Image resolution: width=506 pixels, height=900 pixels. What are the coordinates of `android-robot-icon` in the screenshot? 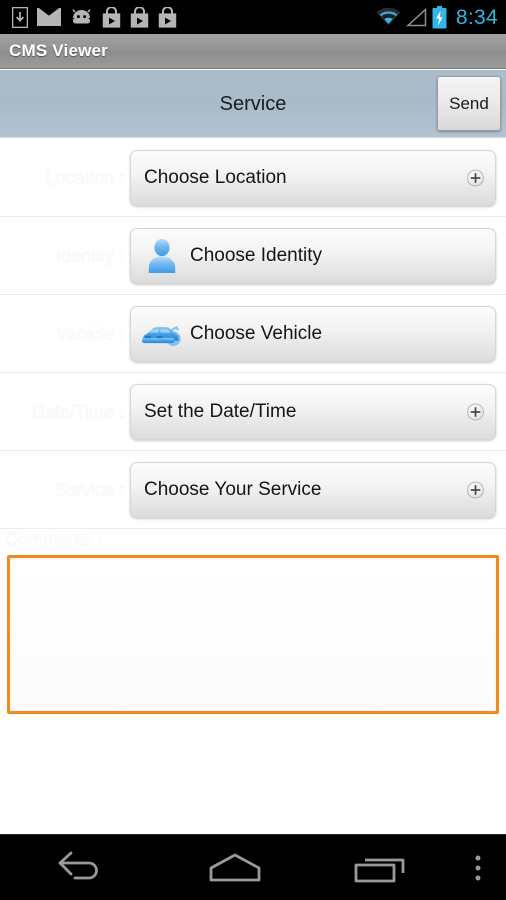 It's located at (81, 15).